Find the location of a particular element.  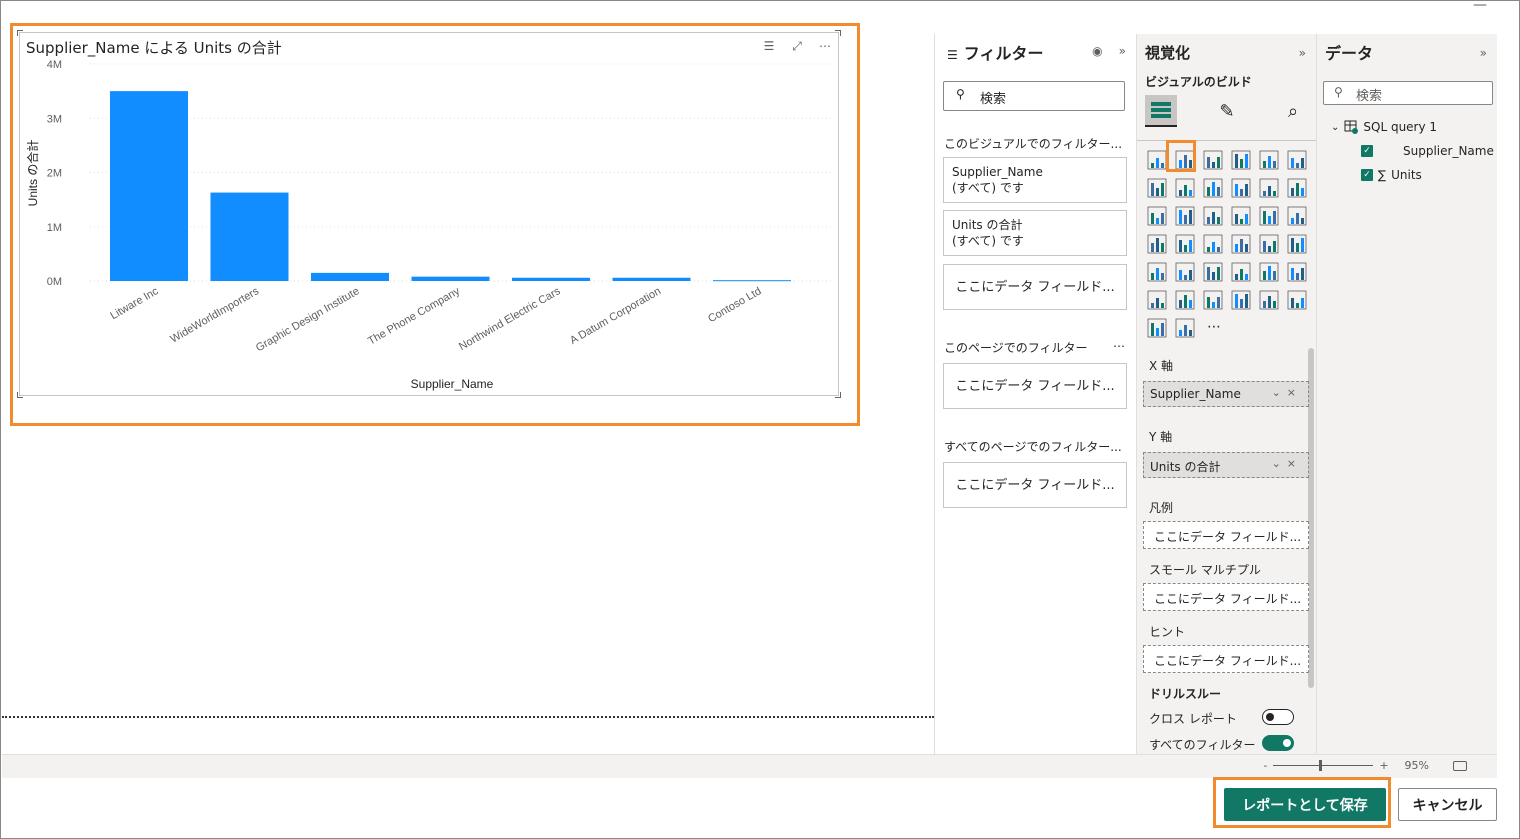

multirow-card-icon is located at coordinates (1157, 272).